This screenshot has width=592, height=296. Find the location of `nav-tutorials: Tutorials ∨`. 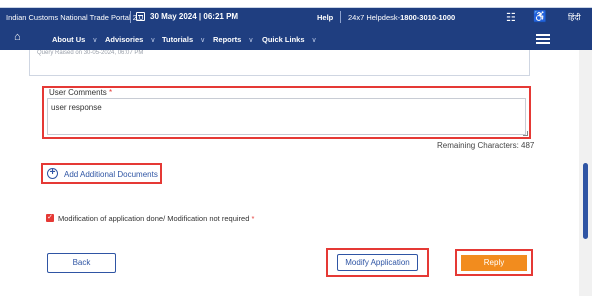

nav-tutorials: Tutorials ∨ is located at coordinates (183, 39).